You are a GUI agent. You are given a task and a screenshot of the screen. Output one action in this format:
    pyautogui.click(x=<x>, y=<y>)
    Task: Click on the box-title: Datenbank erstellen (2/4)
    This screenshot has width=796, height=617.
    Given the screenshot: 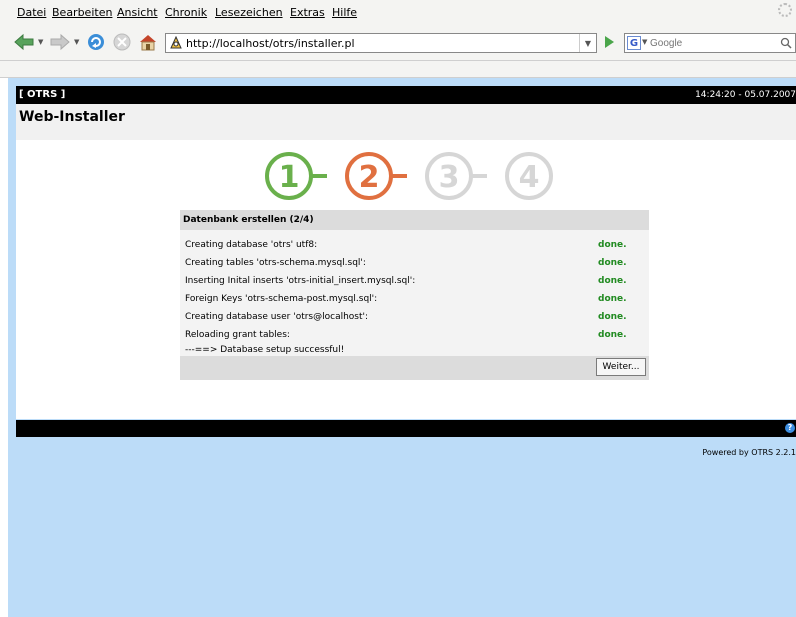 What is the action you would take?
    pyautogui.click(x=248, y=220)
    